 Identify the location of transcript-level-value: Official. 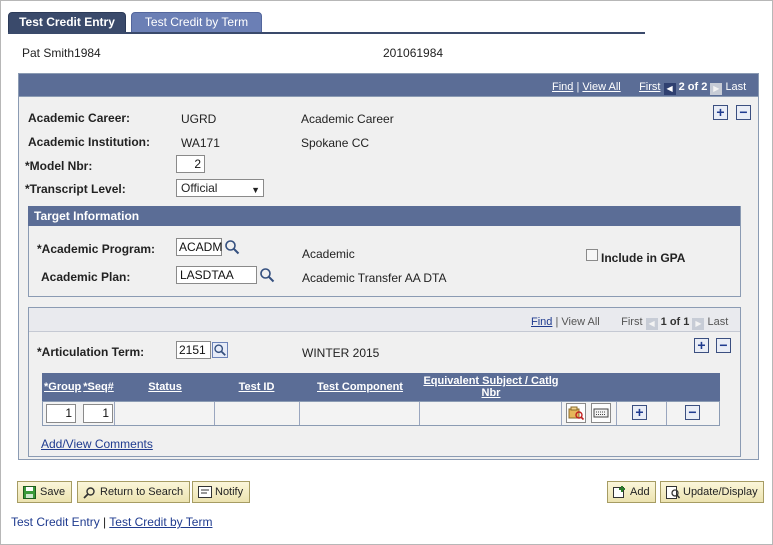
(199, 188).